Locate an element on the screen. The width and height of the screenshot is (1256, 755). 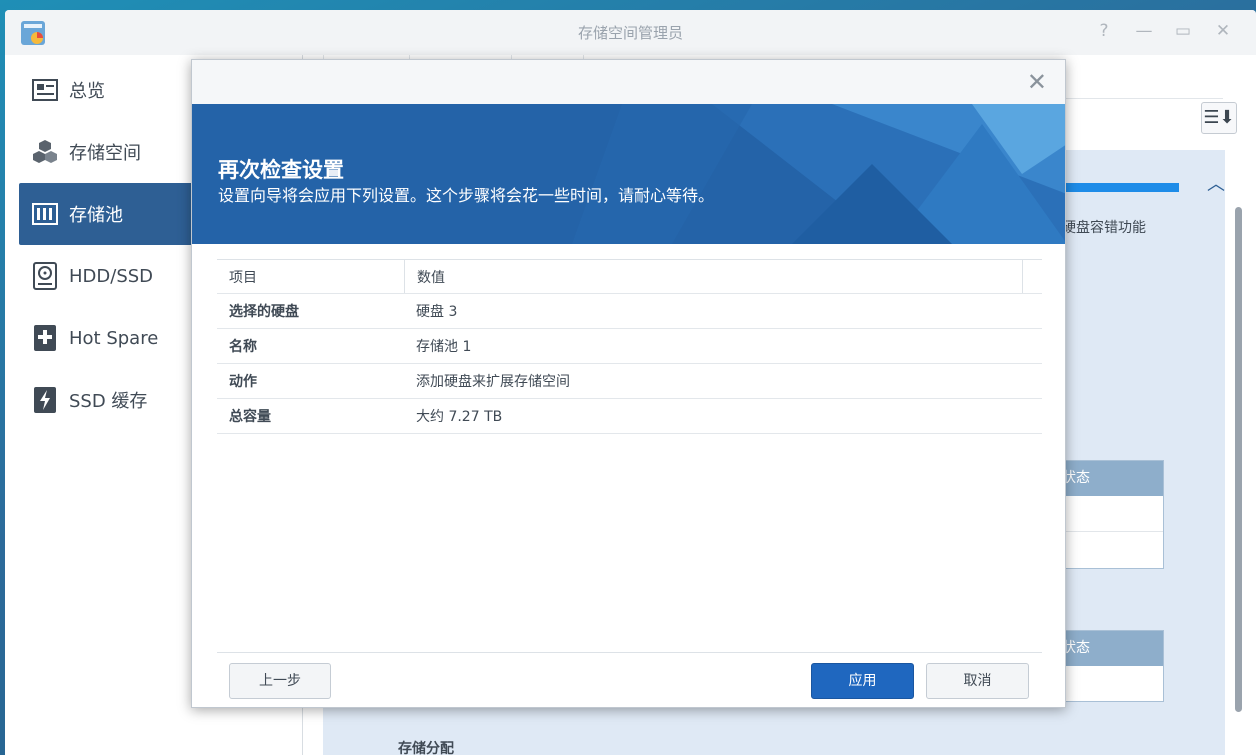
sidebar-item-label: 总览 is located at coordinates (87, 91).